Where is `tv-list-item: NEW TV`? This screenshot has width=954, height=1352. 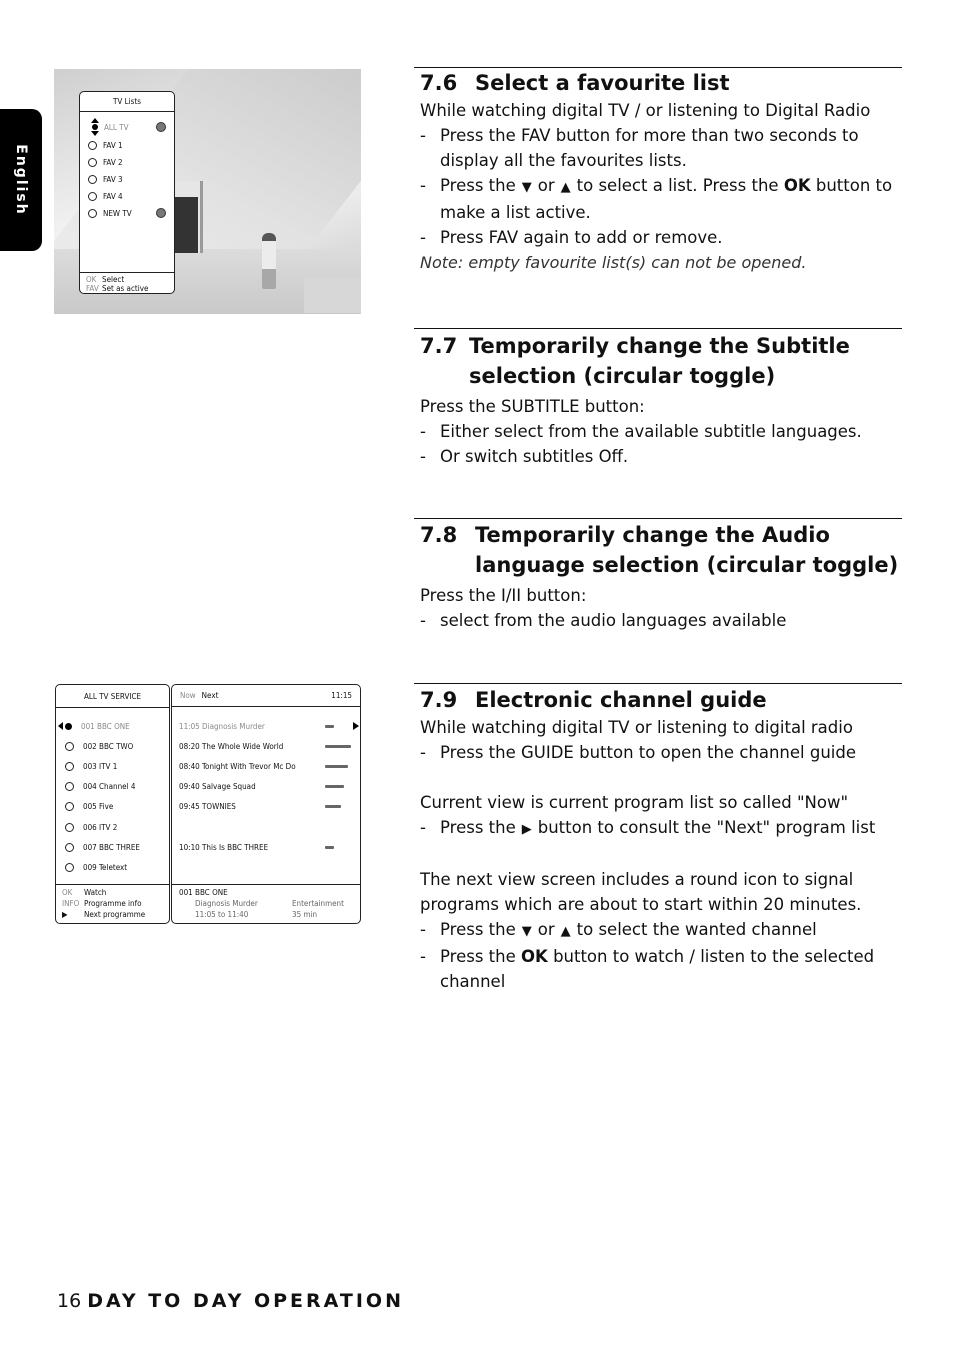 tv-list-item: NEW TV is located at coordinates (127, 213).